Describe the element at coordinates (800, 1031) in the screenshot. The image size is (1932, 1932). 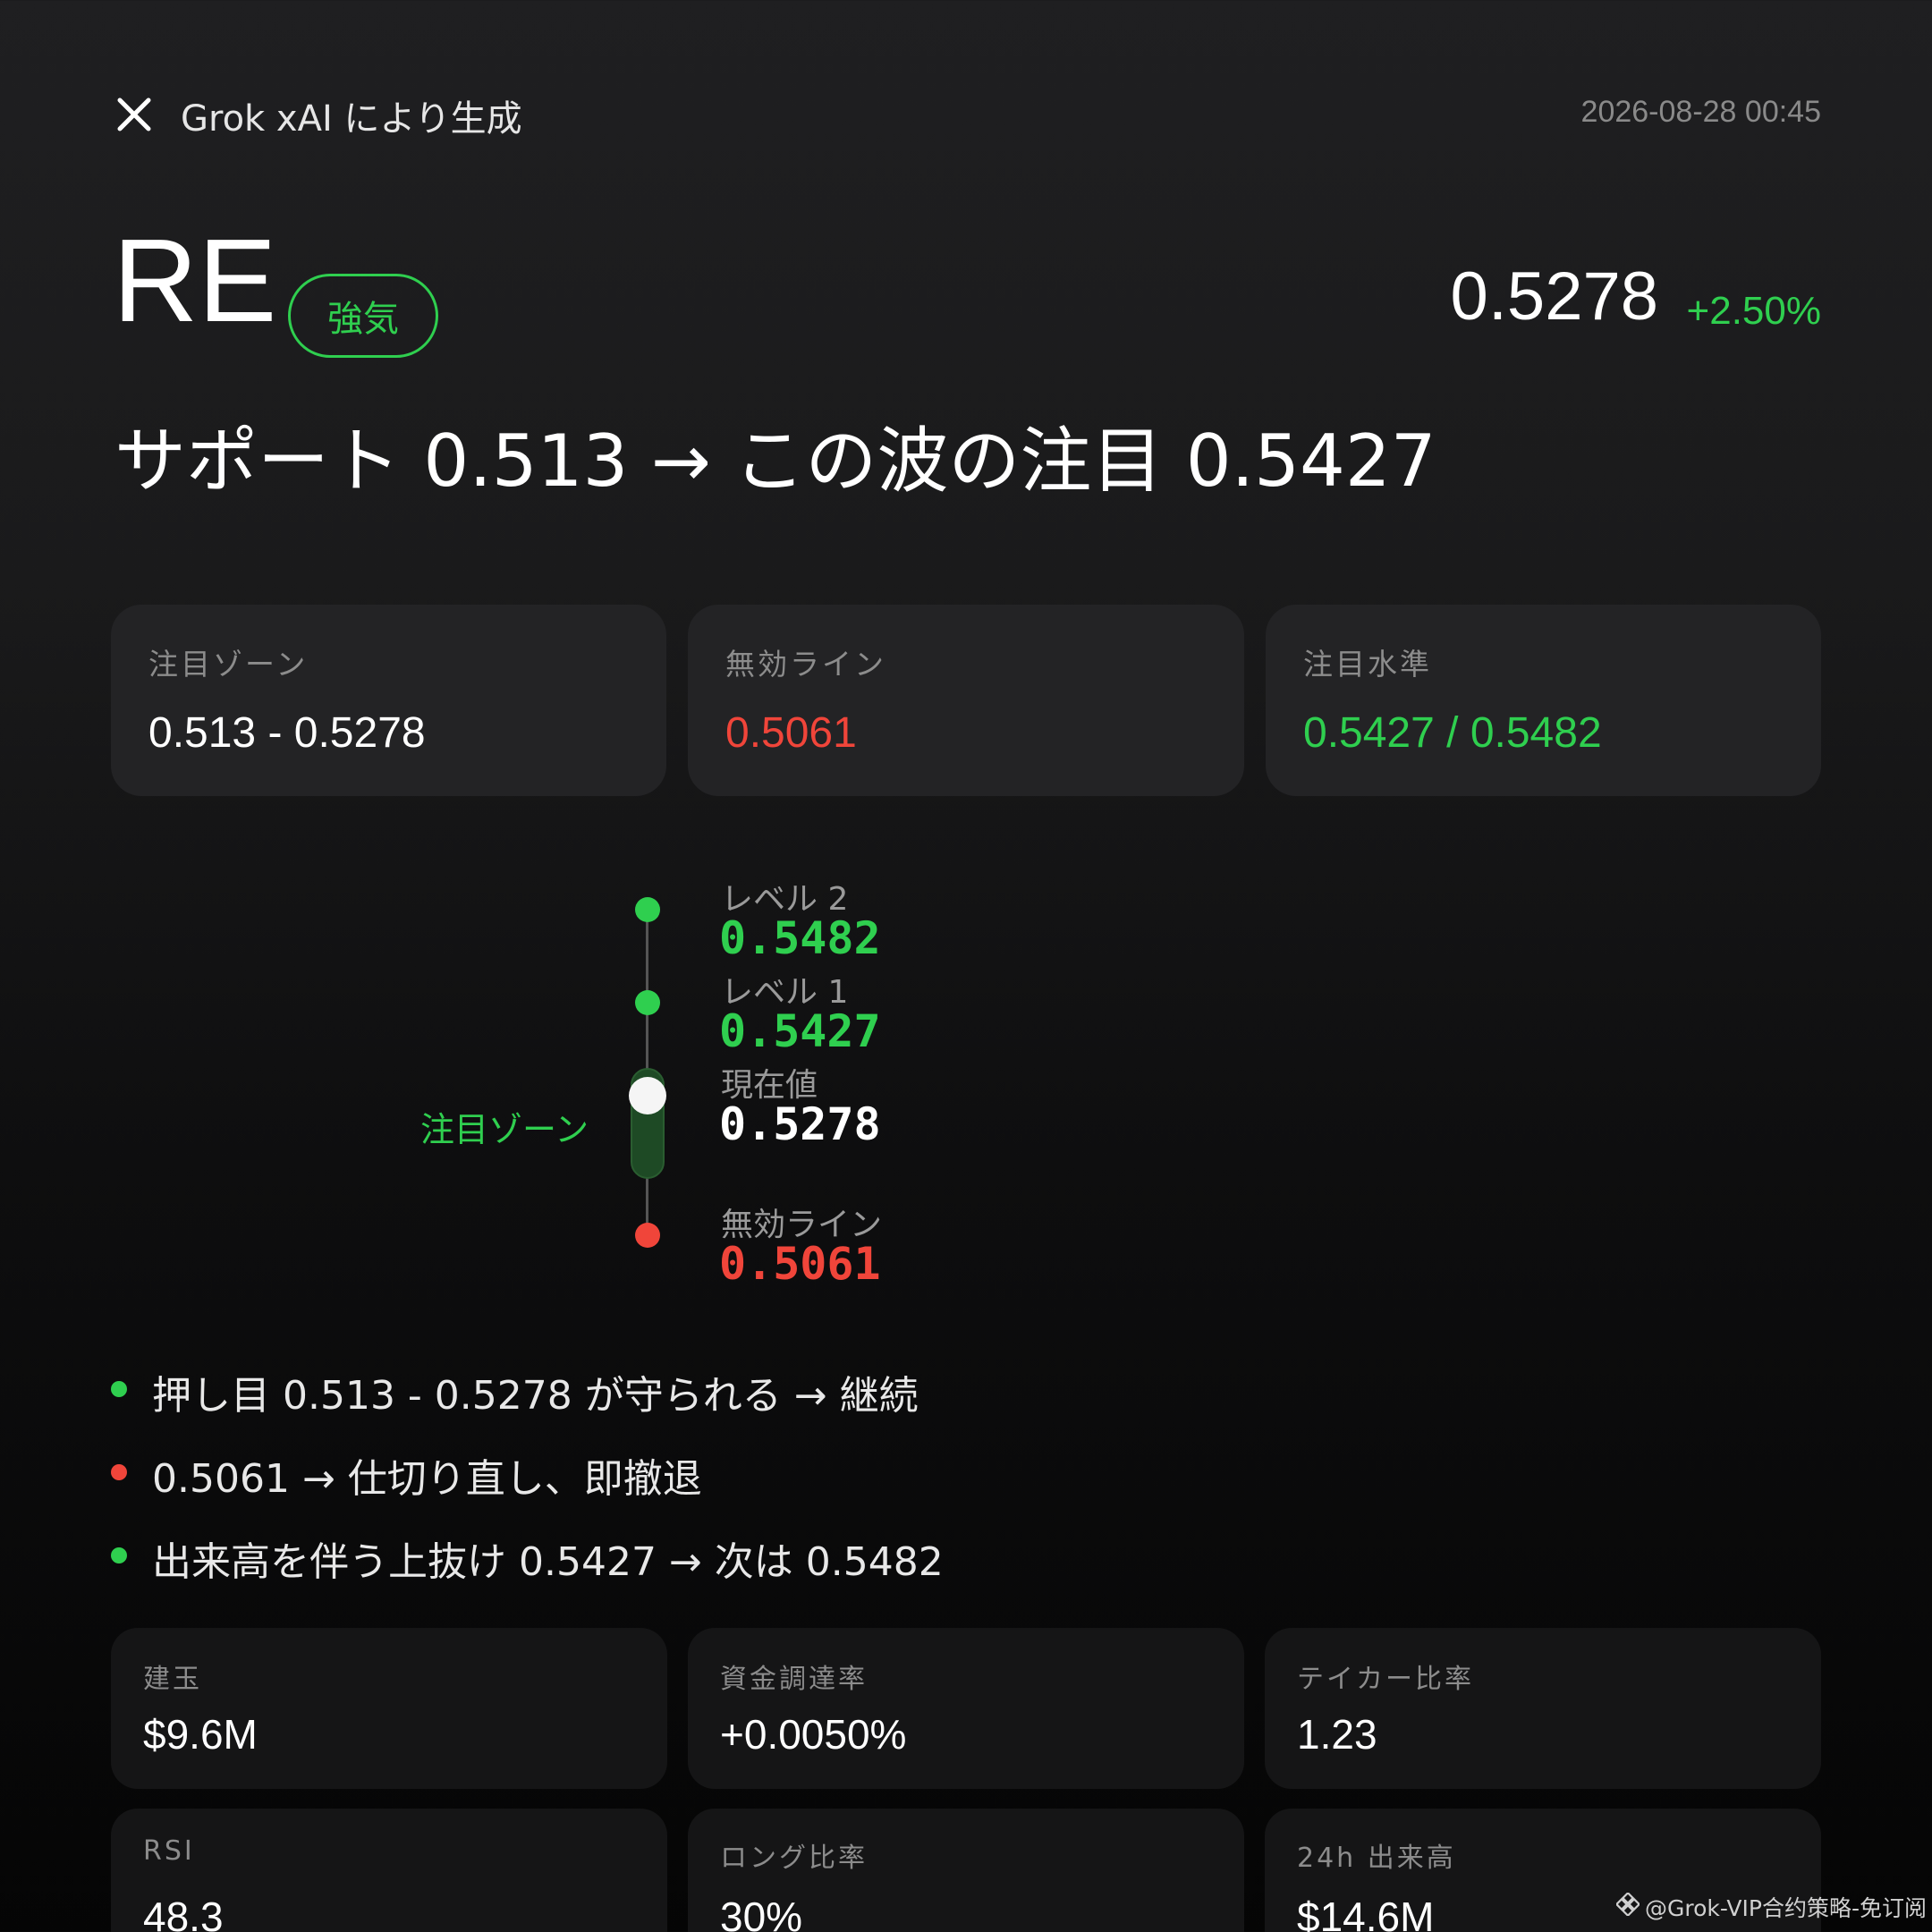
I see `level-1-value: 0.5427` at that location.